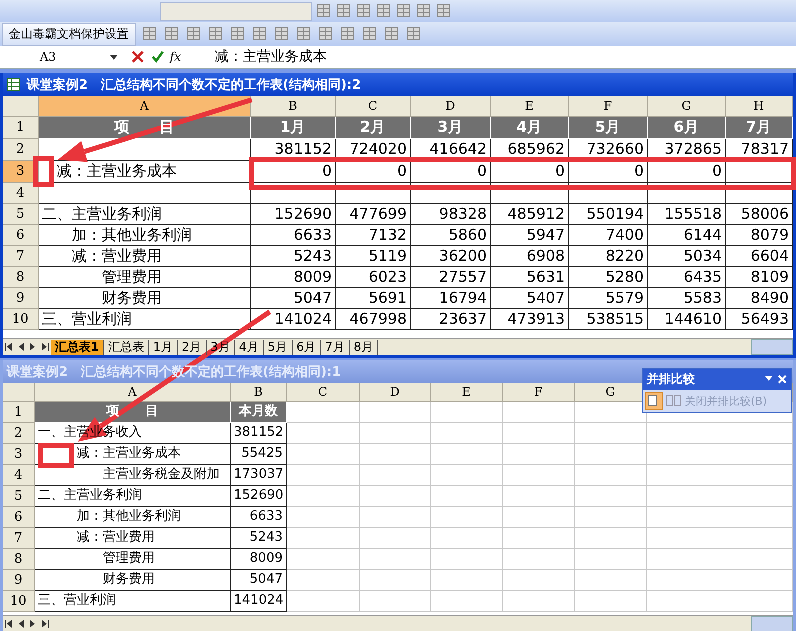 This screenshot has width=796, height=631. I want to click on sheet-tab: 6月, so click(307, 347).